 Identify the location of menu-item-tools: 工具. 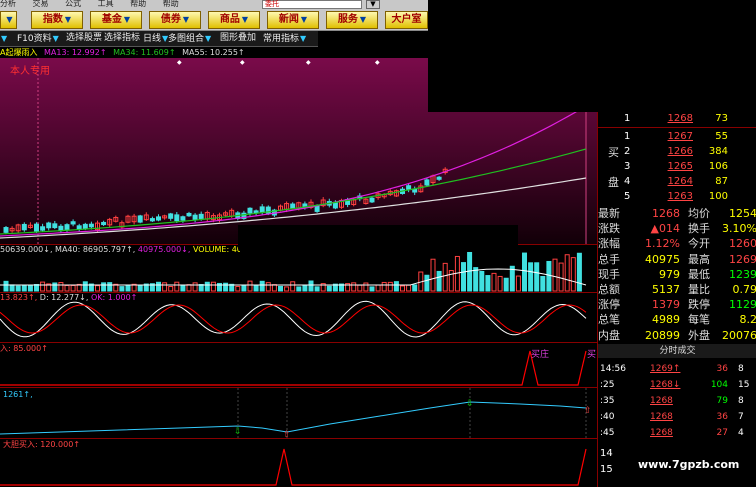
(106, 4).